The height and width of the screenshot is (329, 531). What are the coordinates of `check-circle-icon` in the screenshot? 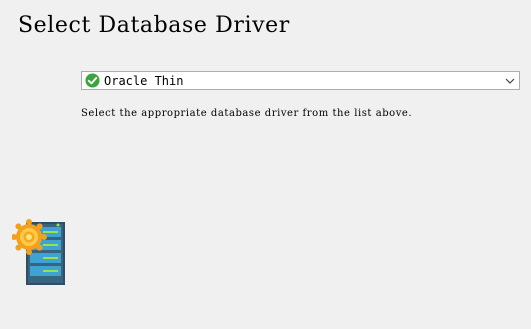 It's located at (92, 80).